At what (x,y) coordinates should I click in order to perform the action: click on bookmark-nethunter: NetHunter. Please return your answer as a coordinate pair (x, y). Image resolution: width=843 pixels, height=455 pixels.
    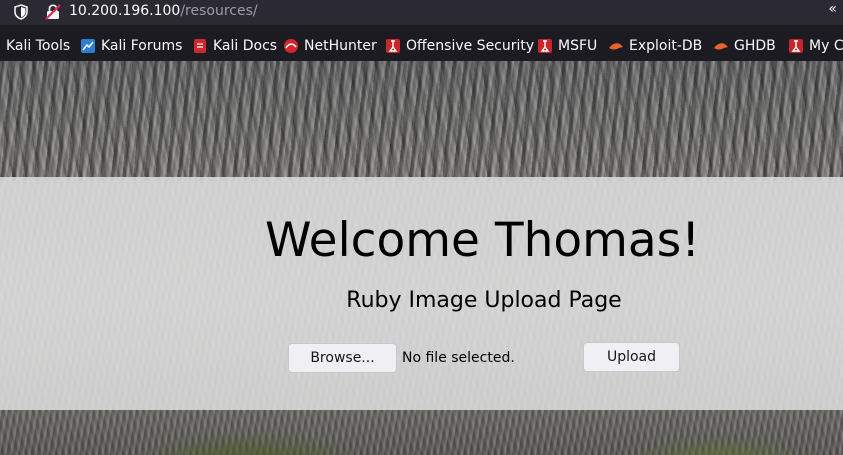
    Looking at the image, I should click on (330, 46).